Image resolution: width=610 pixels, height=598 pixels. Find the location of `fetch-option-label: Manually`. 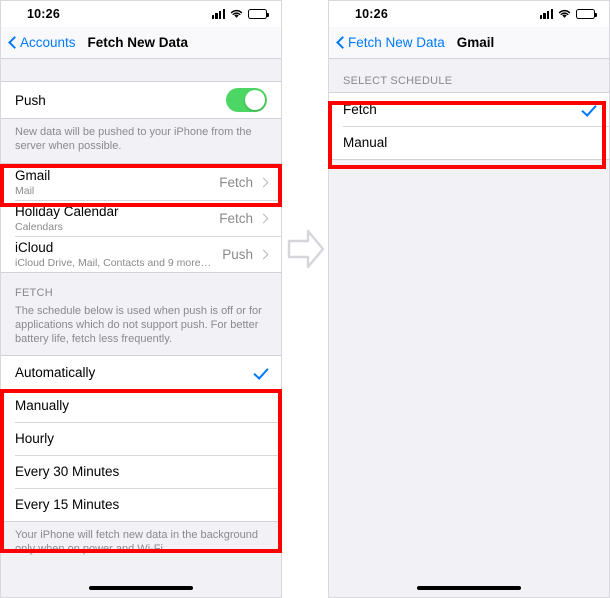

fetch-option-label: Manually is located at coordinates (42, 405).